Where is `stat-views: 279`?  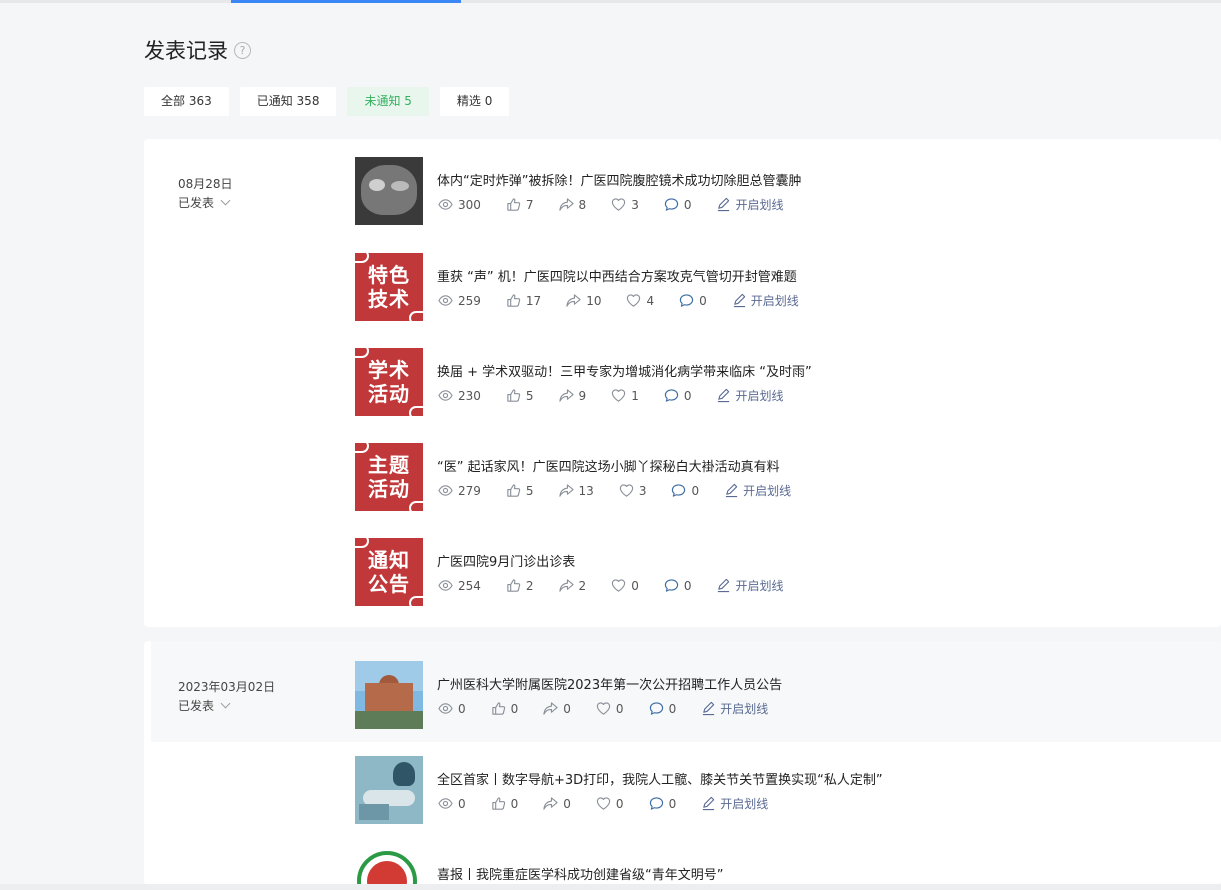 stat-views: 279 is located at coordinates (459, 490).